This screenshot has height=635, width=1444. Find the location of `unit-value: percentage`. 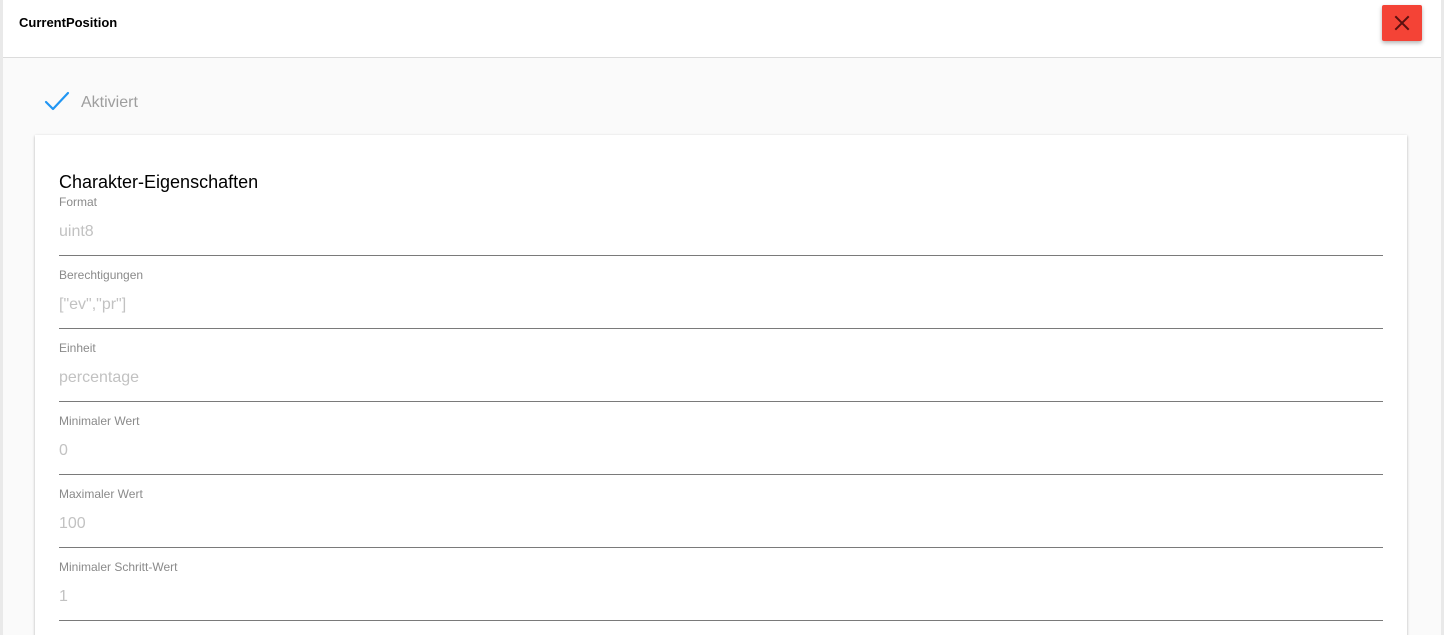

unit-value: percentage is located at coordinates (99, 377).